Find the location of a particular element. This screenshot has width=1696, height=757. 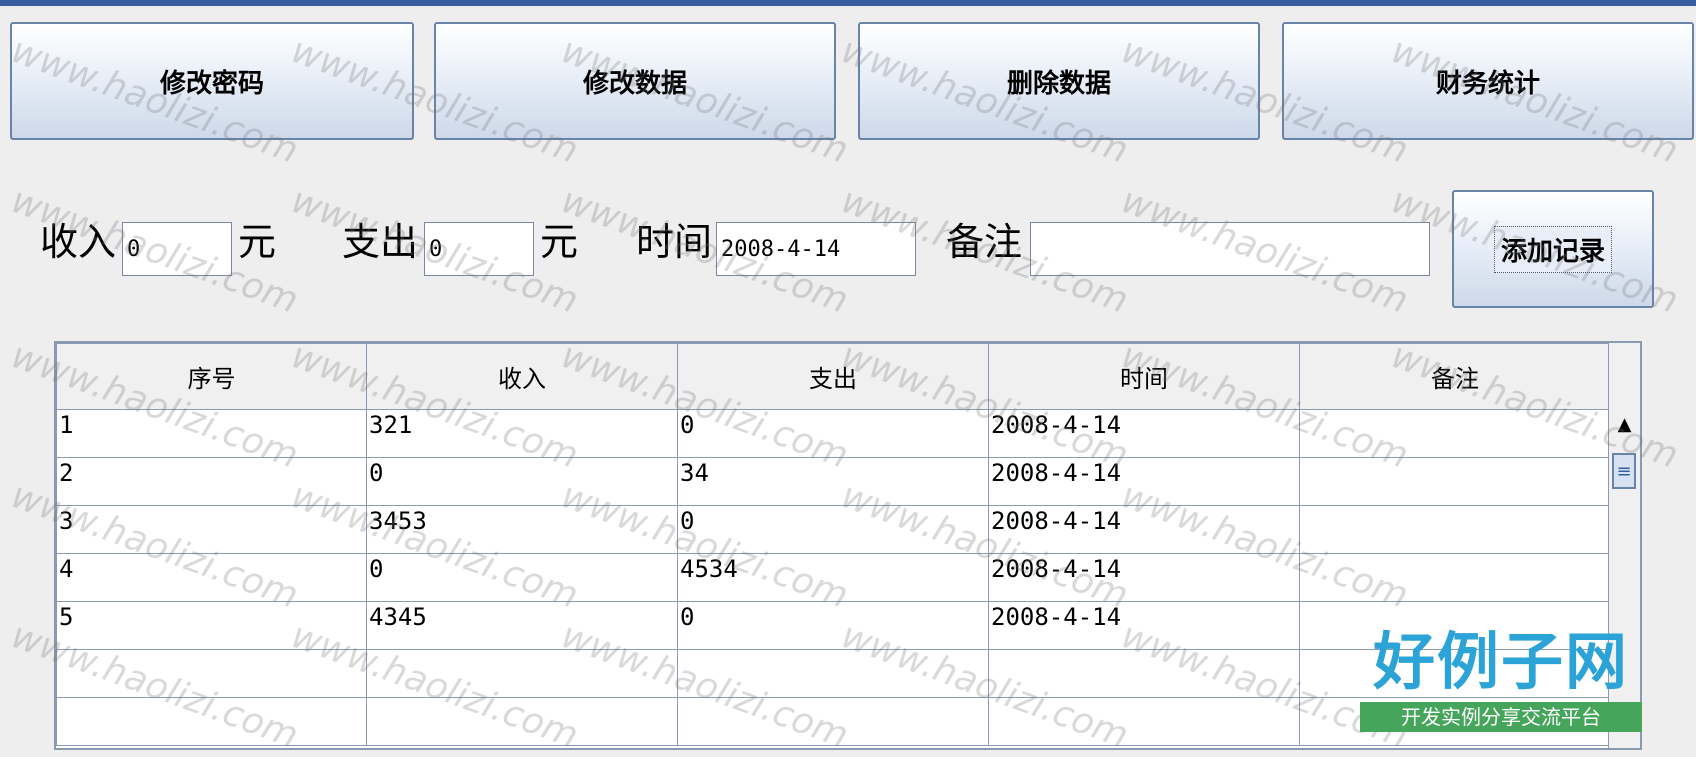

cell-expense: 4534 is located at coordinates (833, 577).